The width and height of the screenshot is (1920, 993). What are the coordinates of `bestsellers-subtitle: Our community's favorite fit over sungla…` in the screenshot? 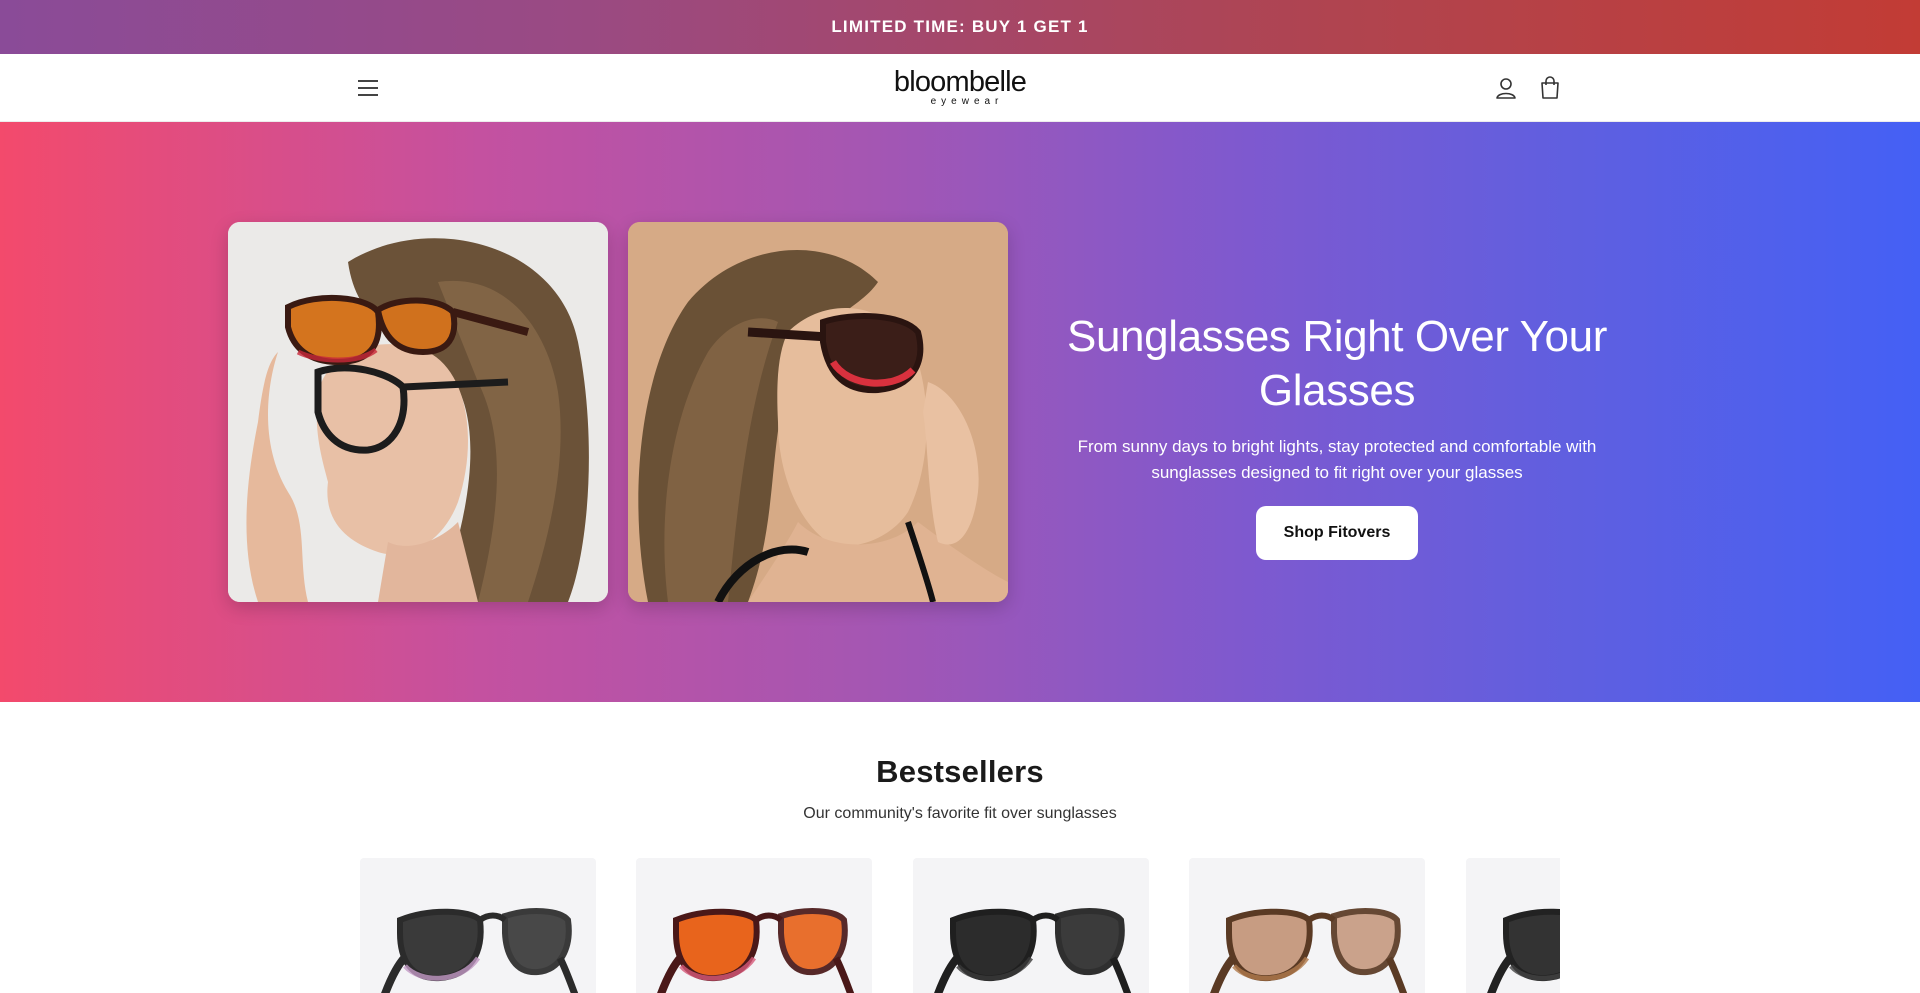 It's located at (960, 813).